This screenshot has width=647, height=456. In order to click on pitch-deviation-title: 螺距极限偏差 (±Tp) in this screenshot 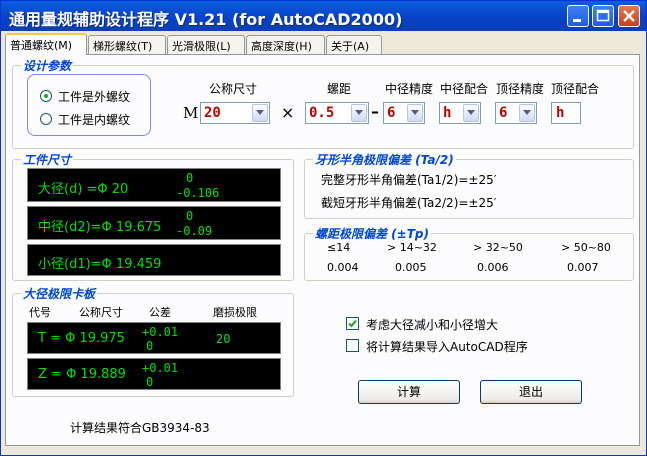, I will do `click(372, 233)`.